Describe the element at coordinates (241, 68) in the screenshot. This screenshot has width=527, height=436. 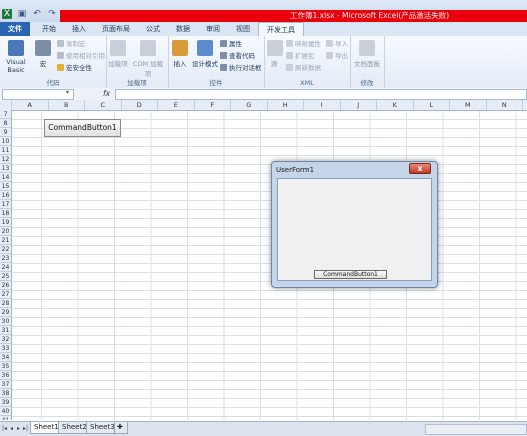
I see `run-dialog-button: 执行对话框` at that location.